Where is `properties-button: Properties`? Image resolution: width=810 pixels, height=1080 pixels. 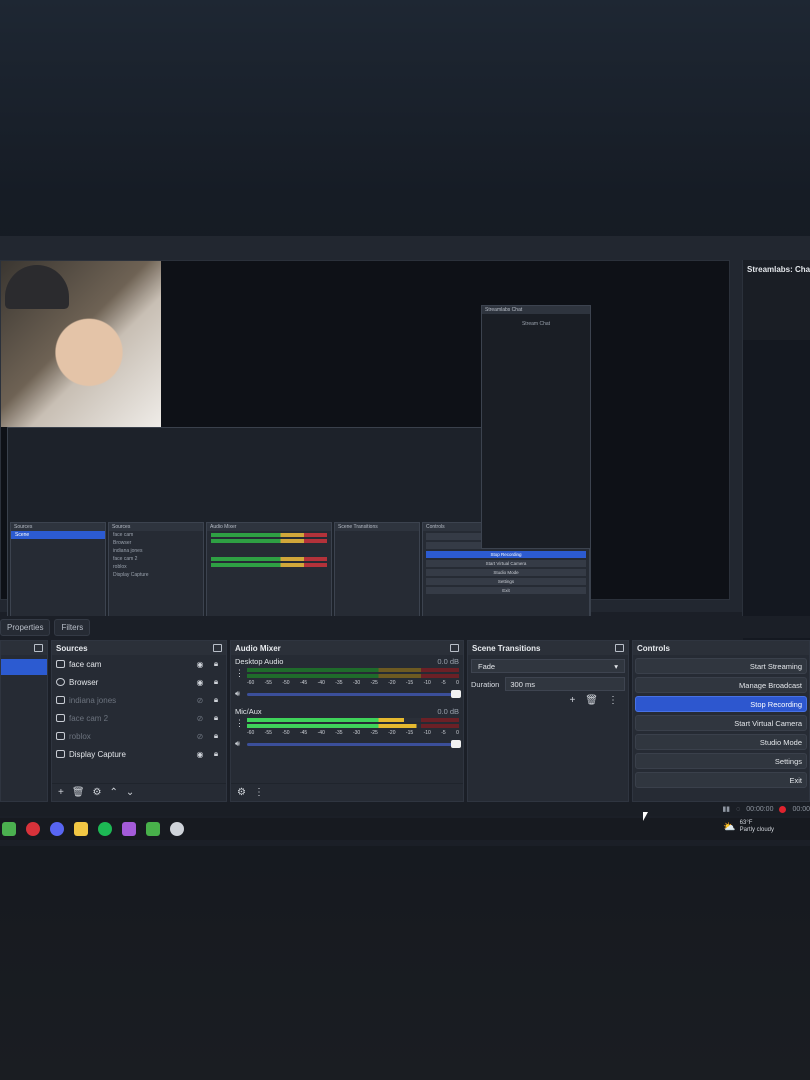 properties-button: Properties is located at coordinates (25, 627).